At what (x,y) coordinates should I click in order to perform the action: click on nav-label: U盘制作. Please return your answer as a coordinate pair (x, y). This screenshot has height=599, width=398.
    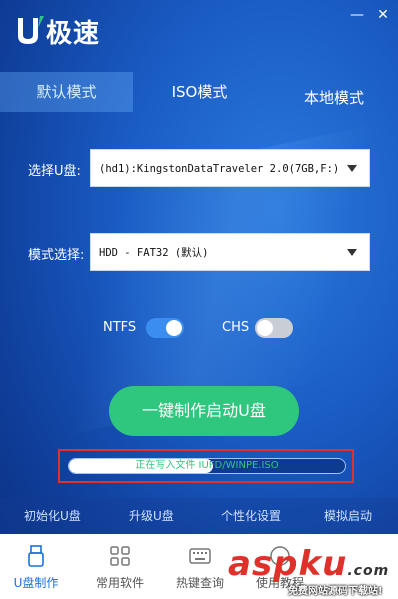
    Looking at the image, I should click on (36, 583).